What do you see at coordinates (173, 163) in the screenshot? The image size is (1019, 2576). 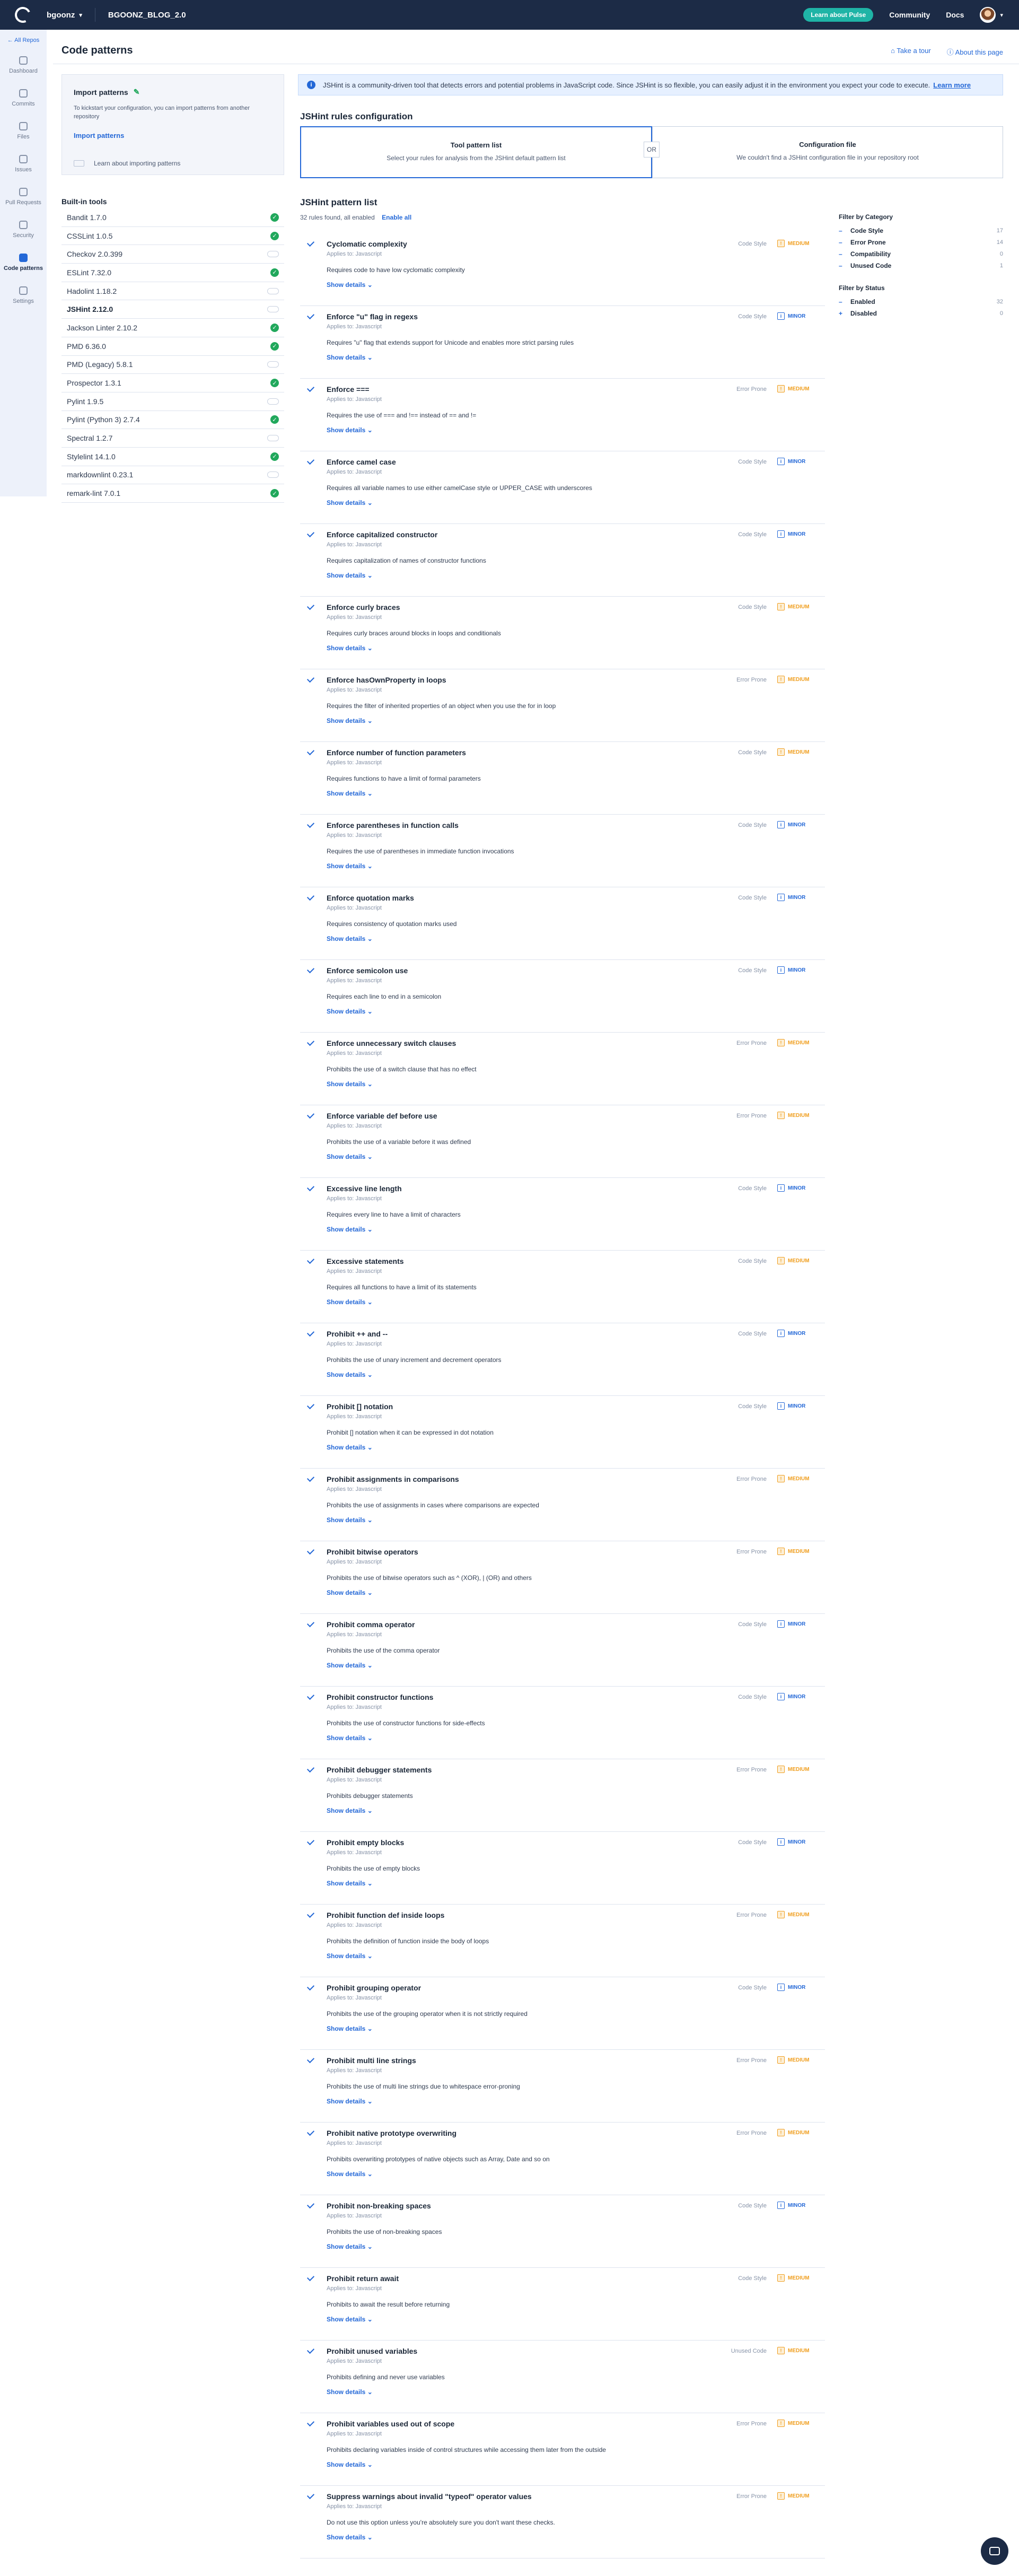 I see `learn-importing-link: Learn about importing patterns` at bounding box center [173, 163].